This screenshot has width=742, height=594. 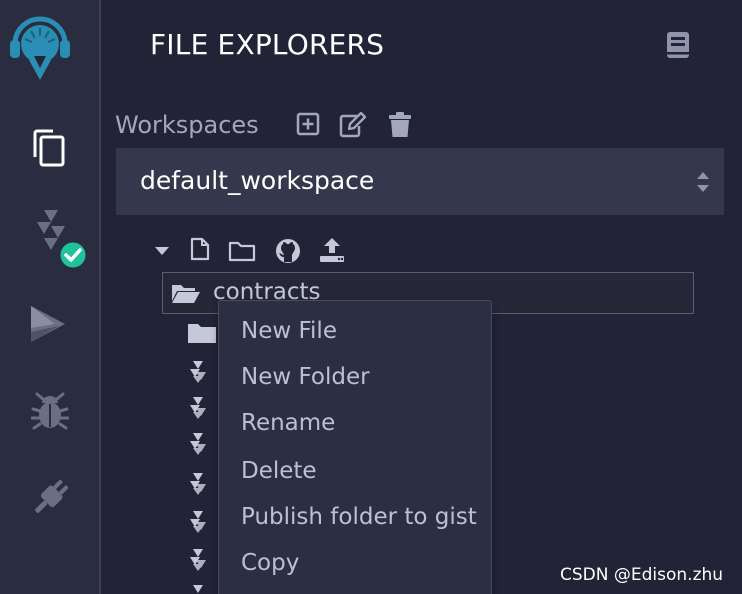 What do you see at coordinates (202, 333) in the screenshot?
I see `folder-icon` at bounding box center [202, 333].